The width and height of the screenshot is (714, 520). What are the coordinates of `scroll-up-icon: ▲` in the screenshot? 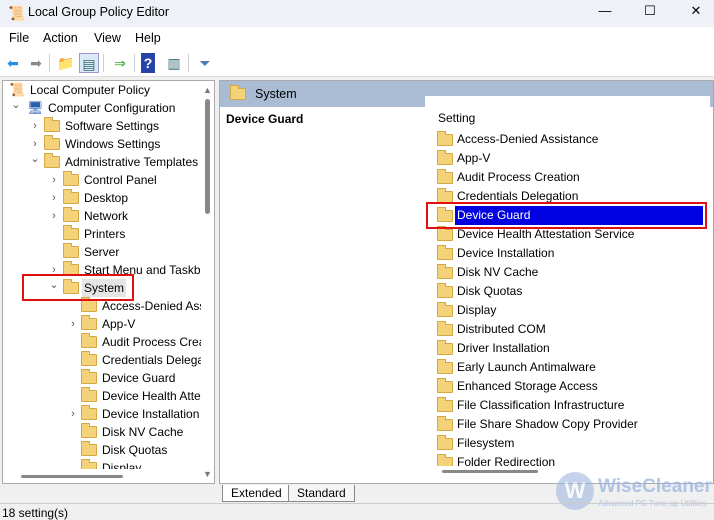 It's located at (207, 90).